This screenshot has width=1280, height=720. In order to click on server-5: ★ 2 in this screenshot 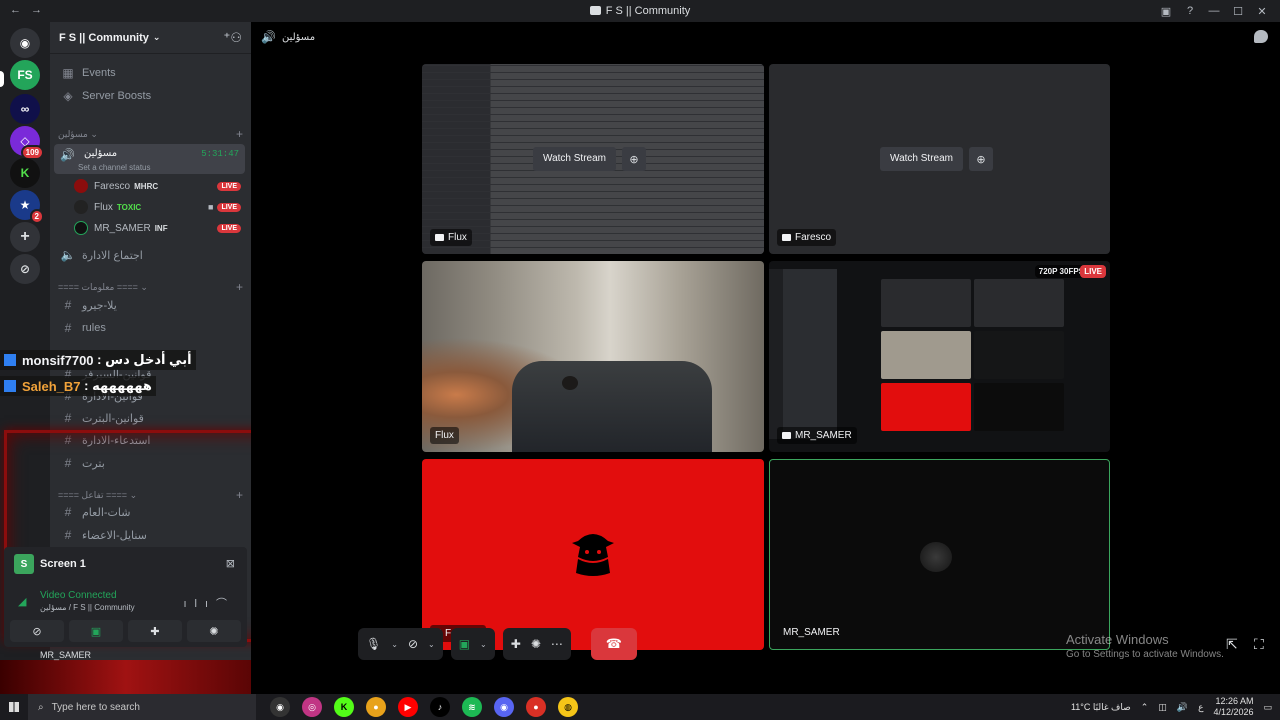, I will do `click(27, 207)`.